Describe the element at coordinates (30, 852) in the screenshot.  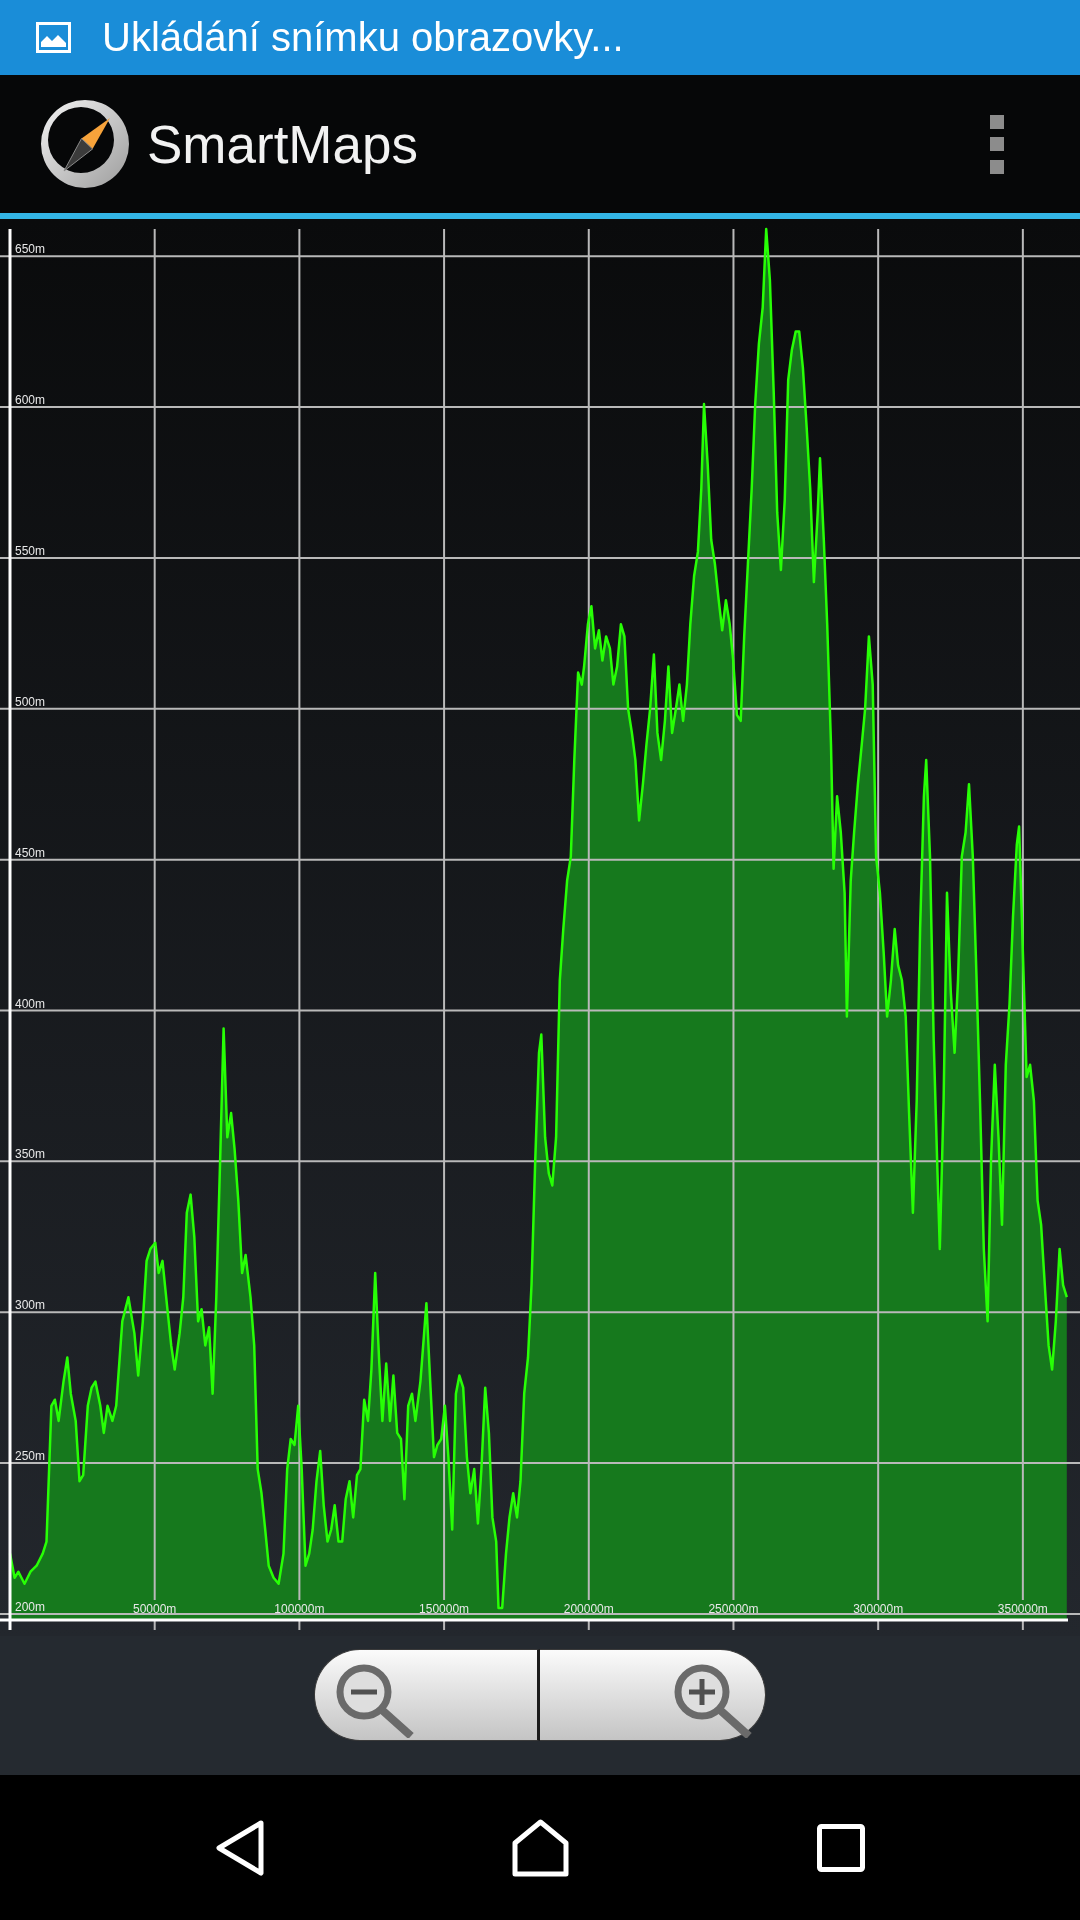
I see `y-axis-label: 450m` at that location.